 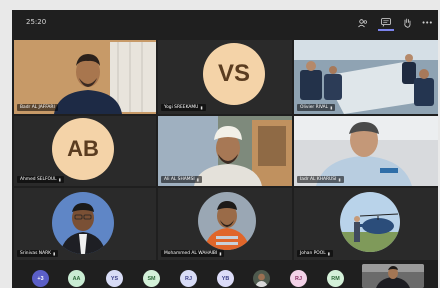 I want to click on meeting-timer: 25:20, so click(x=36, y=22).